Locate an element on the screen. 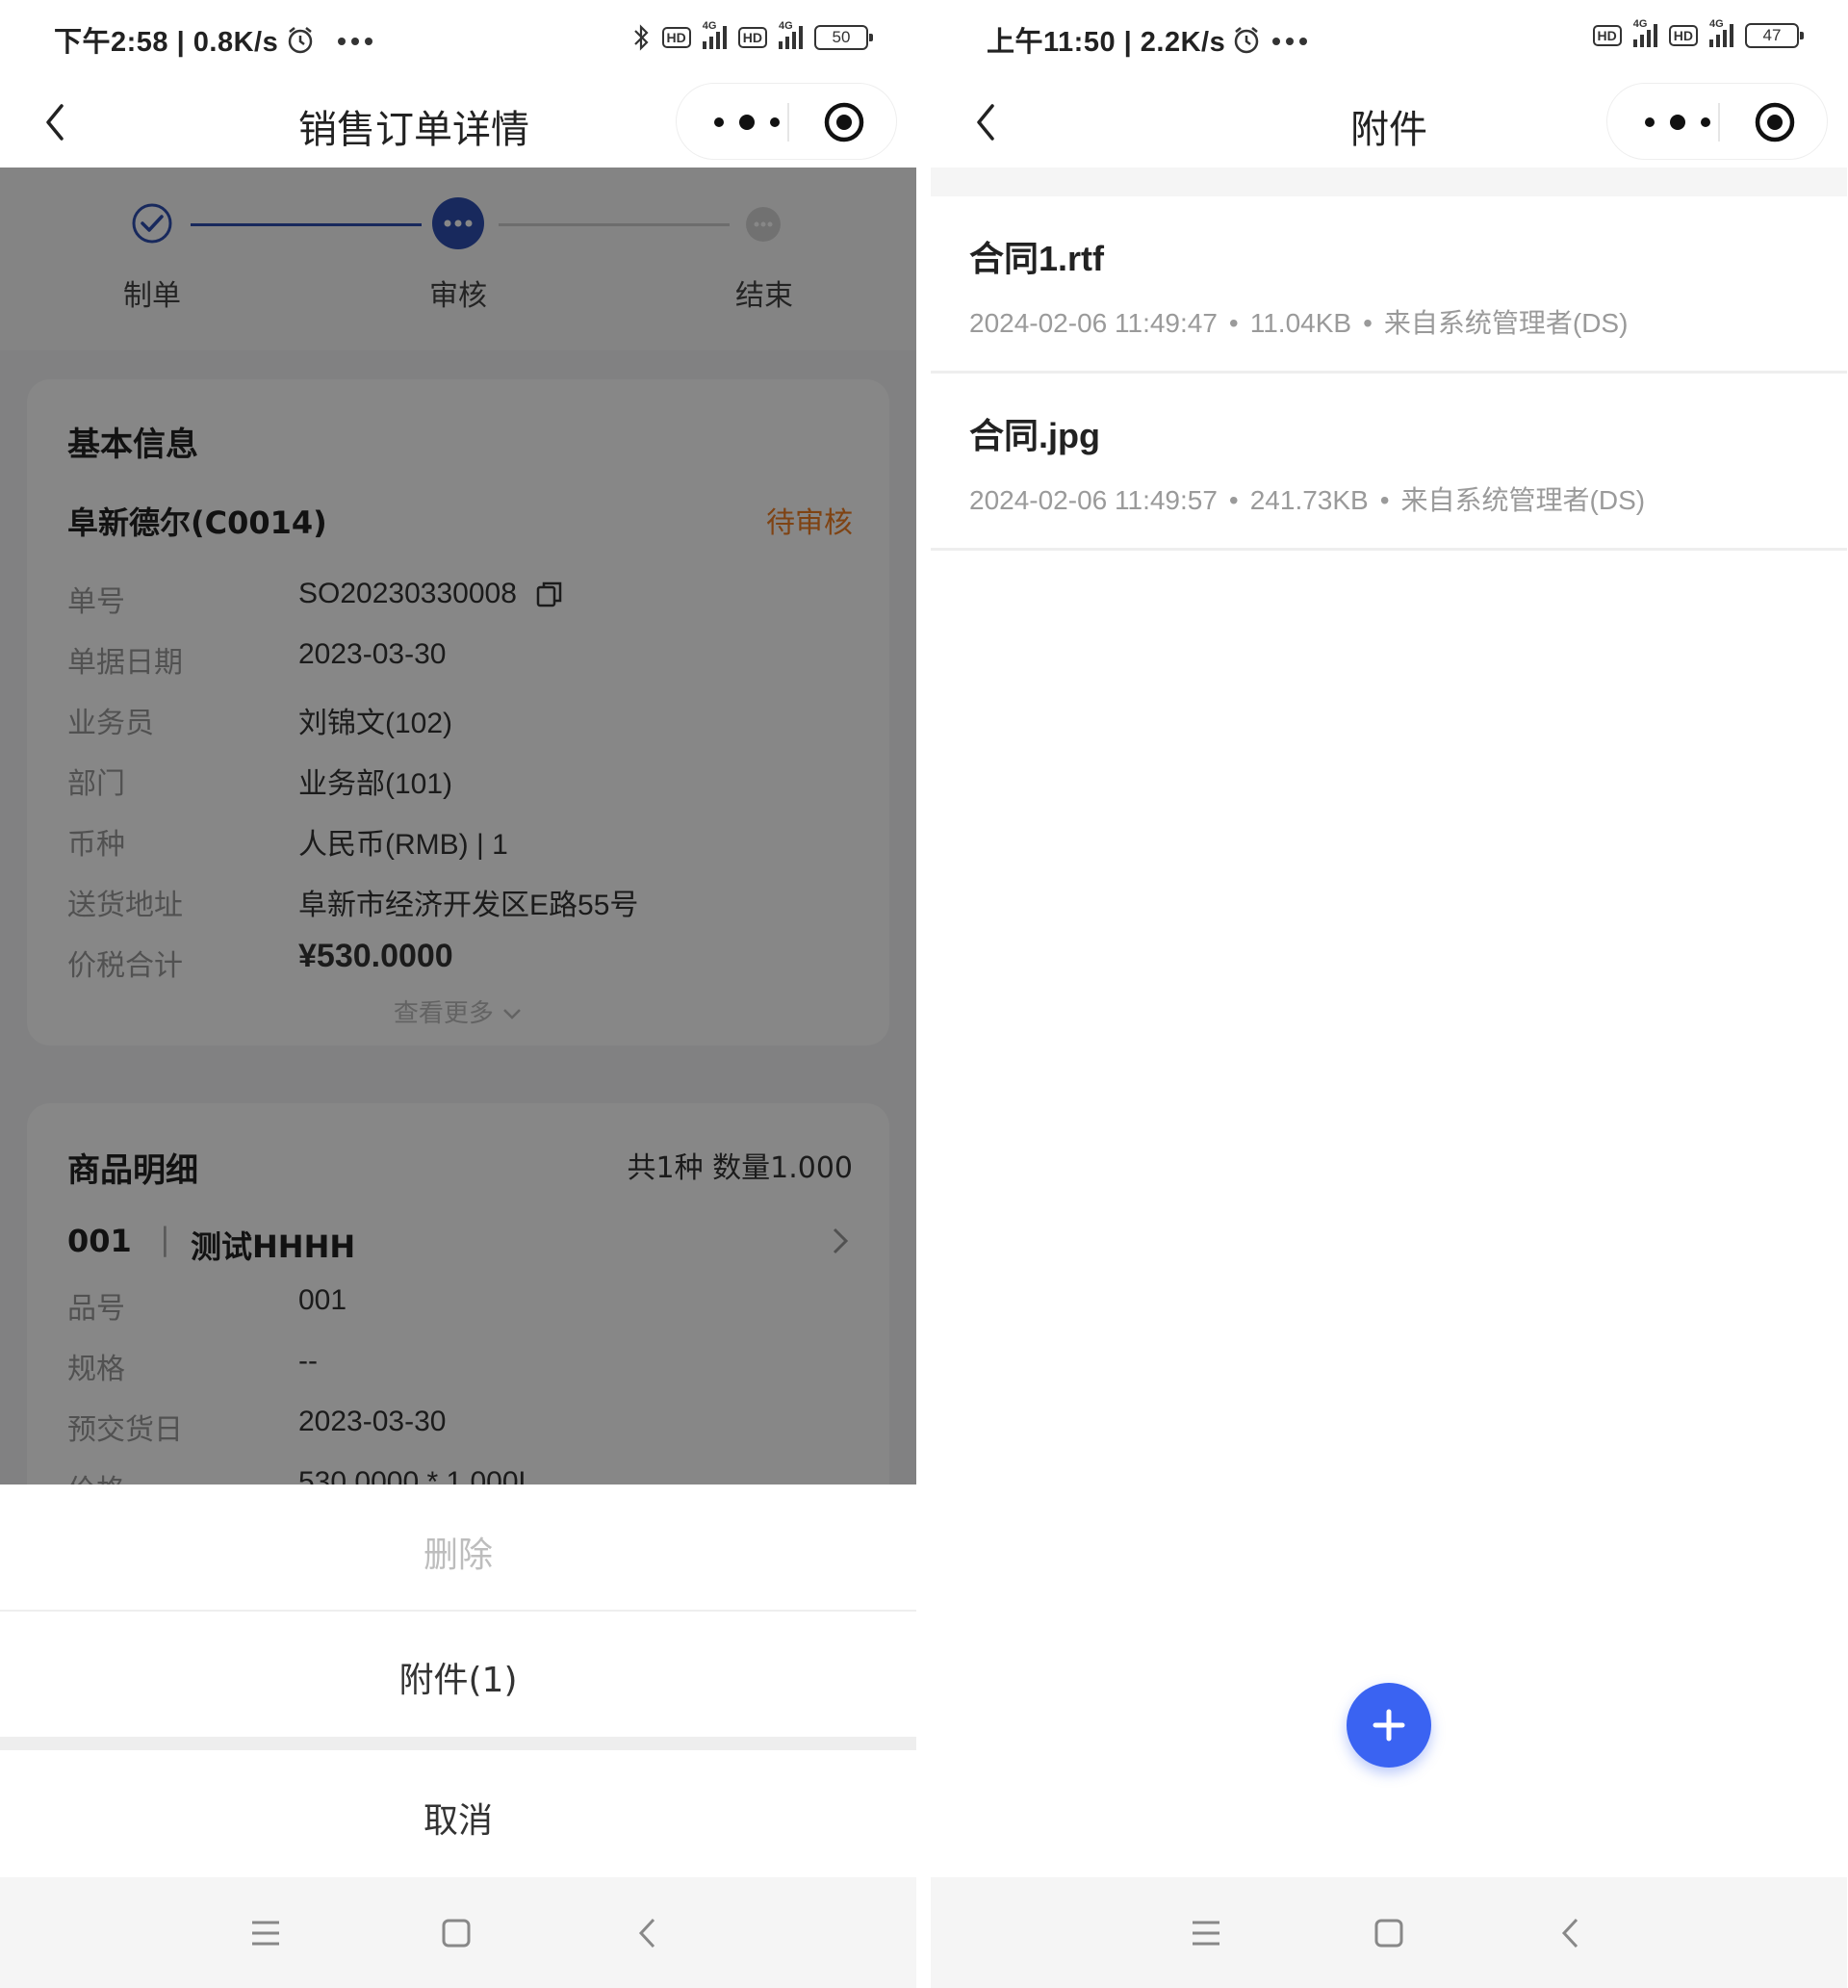 The height and width of the screenshot is (1988, 1848). attachment-size: 241.73KB is located at coordinates (1309, 500).